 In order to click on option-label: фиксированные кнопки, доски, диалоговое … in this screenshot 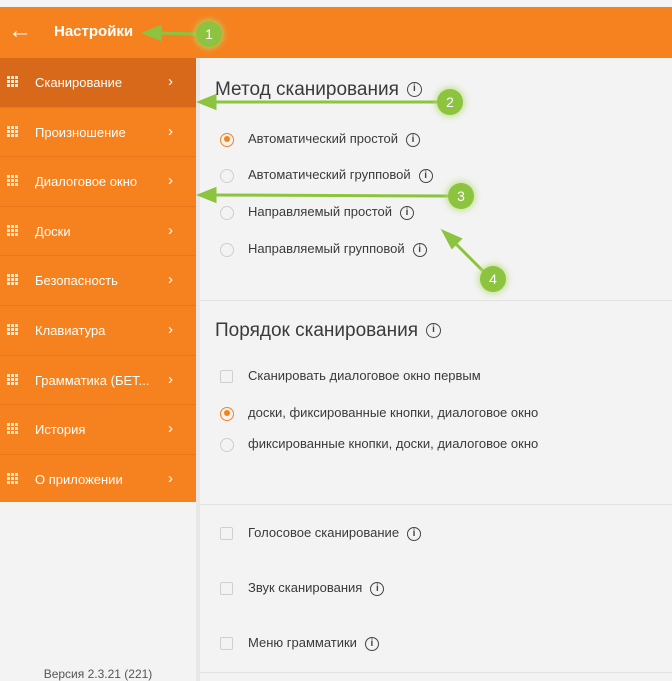, I will do `click(393, 443)`.